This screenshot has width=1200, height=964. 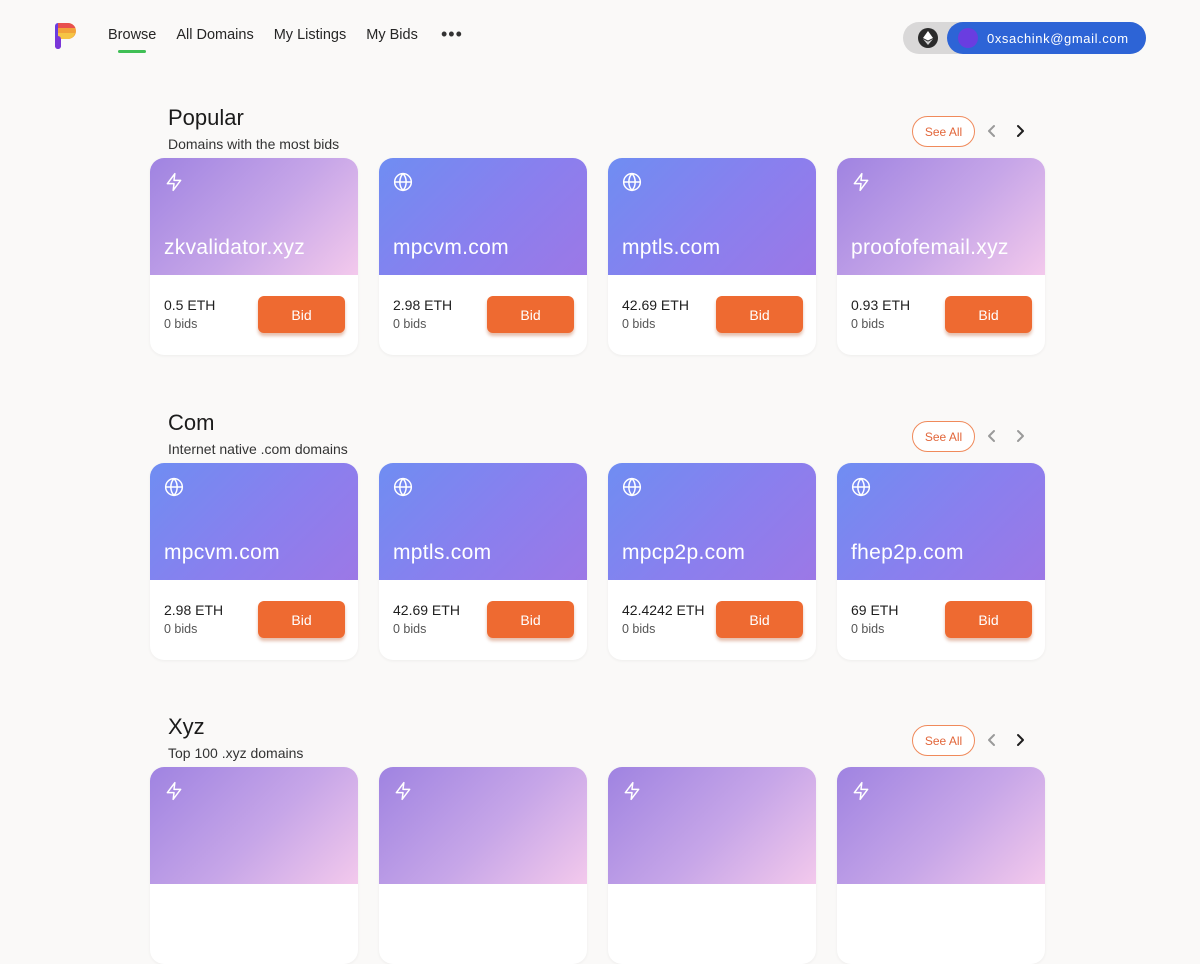 What do you see at coordinates (254, 315) in the screenshot?
I see `domain-card-footer: 0.5 ETH 0 bids Bid` at bounding box center [254, 315].